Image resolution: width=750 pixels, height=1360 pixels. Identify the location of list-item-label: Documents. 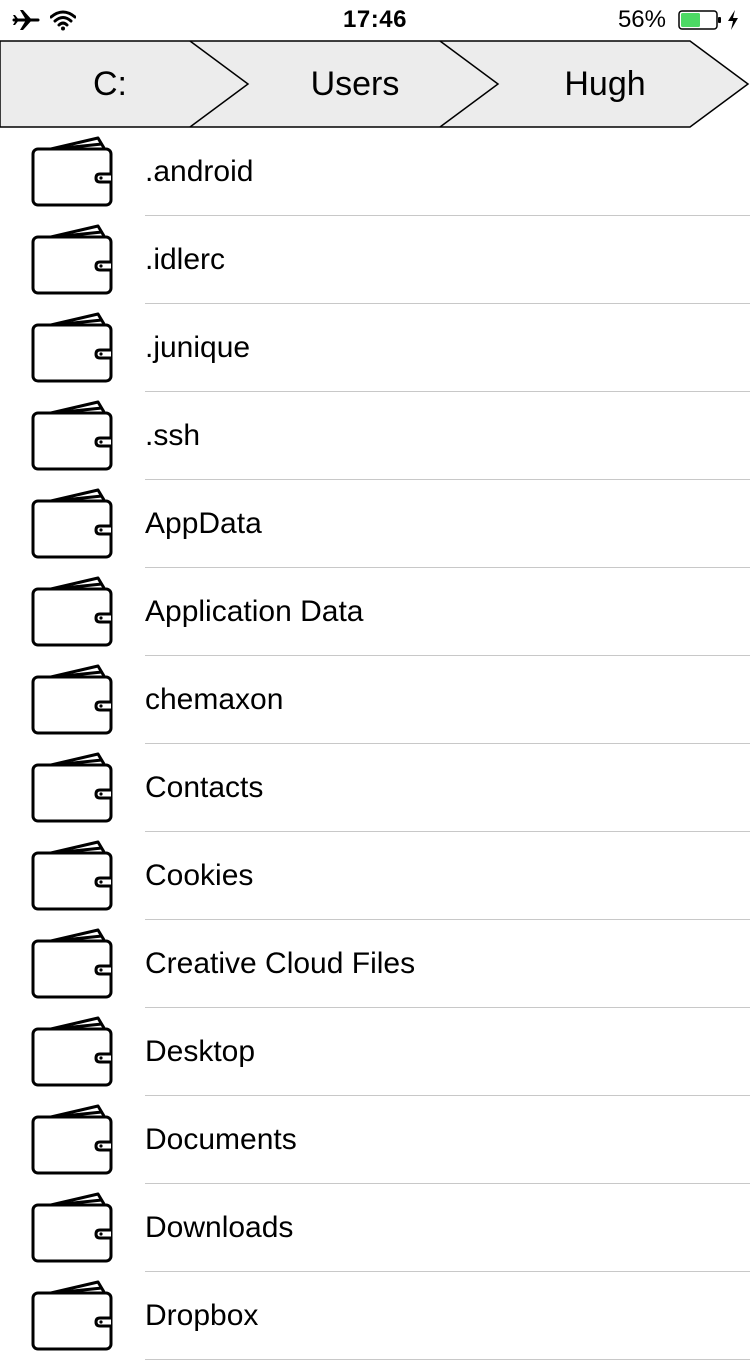
(221, 1139).